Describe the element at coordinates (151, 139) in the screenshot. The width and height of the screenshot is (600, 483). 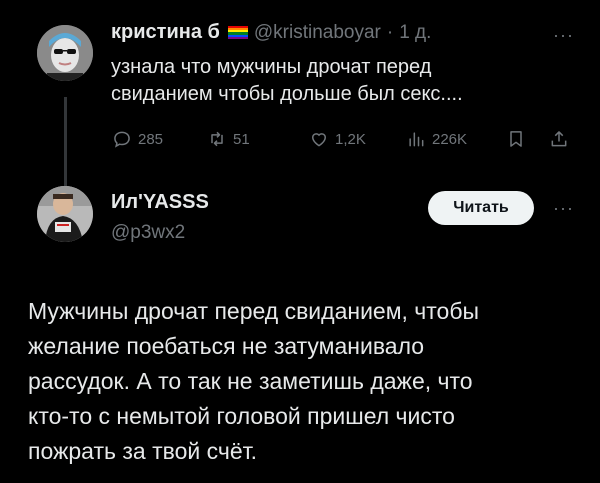
I see `reply-count: 285` at that location.